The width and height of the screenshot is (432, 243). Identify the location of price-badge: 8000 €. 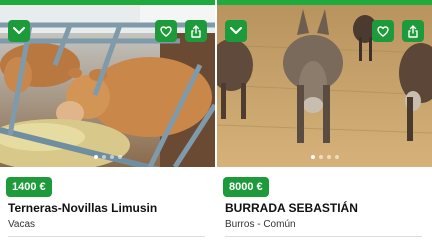
(246, 187).